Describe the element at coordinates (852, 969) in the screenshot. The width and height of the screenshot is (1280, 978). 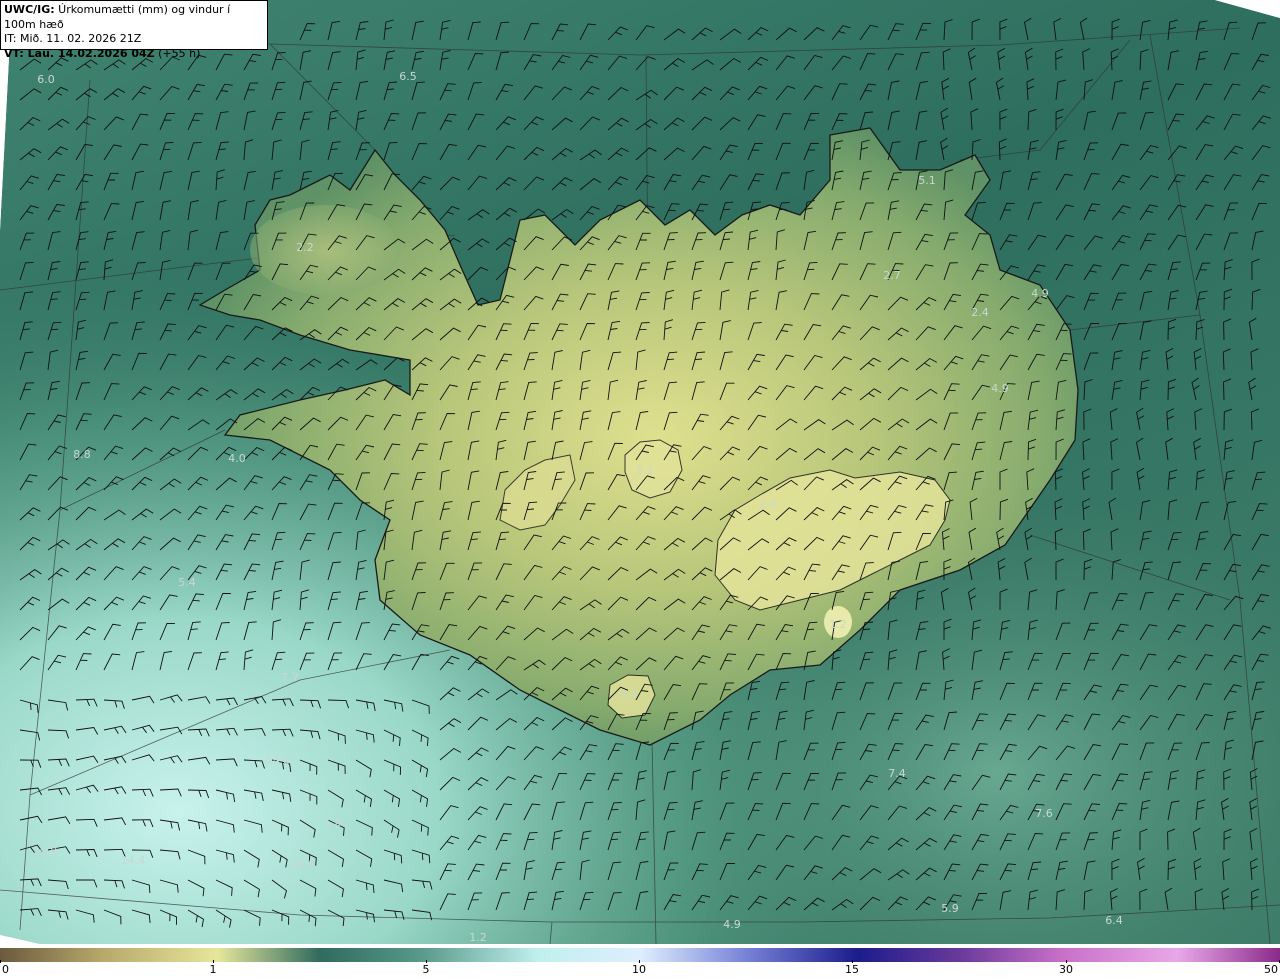
I see `legend-tick: 15` at that location.